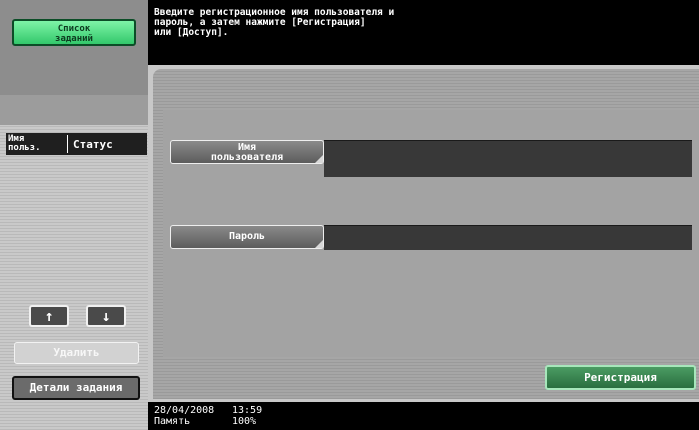 This screenshot has height=430, width=699. What do you see at coordinates (172, 421) in the screenshot?
I see `memory-label: Память` at bounding box center [172, 421].